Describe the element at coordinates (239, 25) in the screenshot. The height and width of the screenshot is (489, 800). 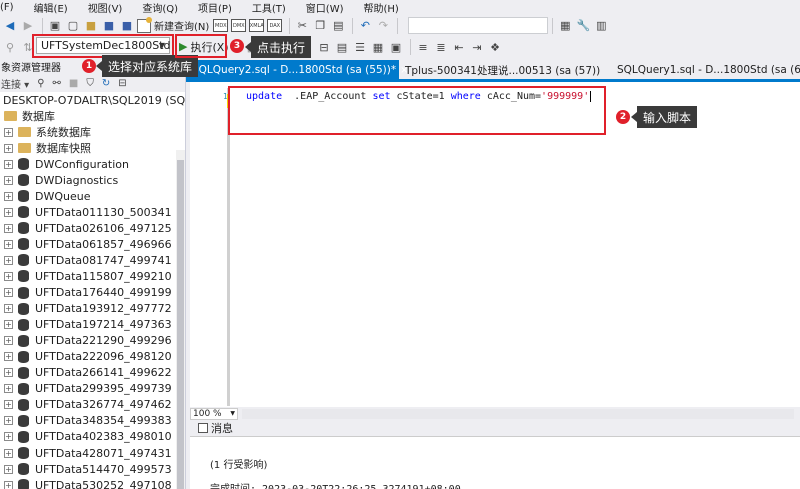
I see `dmx-query-icon: DMX` at that location.